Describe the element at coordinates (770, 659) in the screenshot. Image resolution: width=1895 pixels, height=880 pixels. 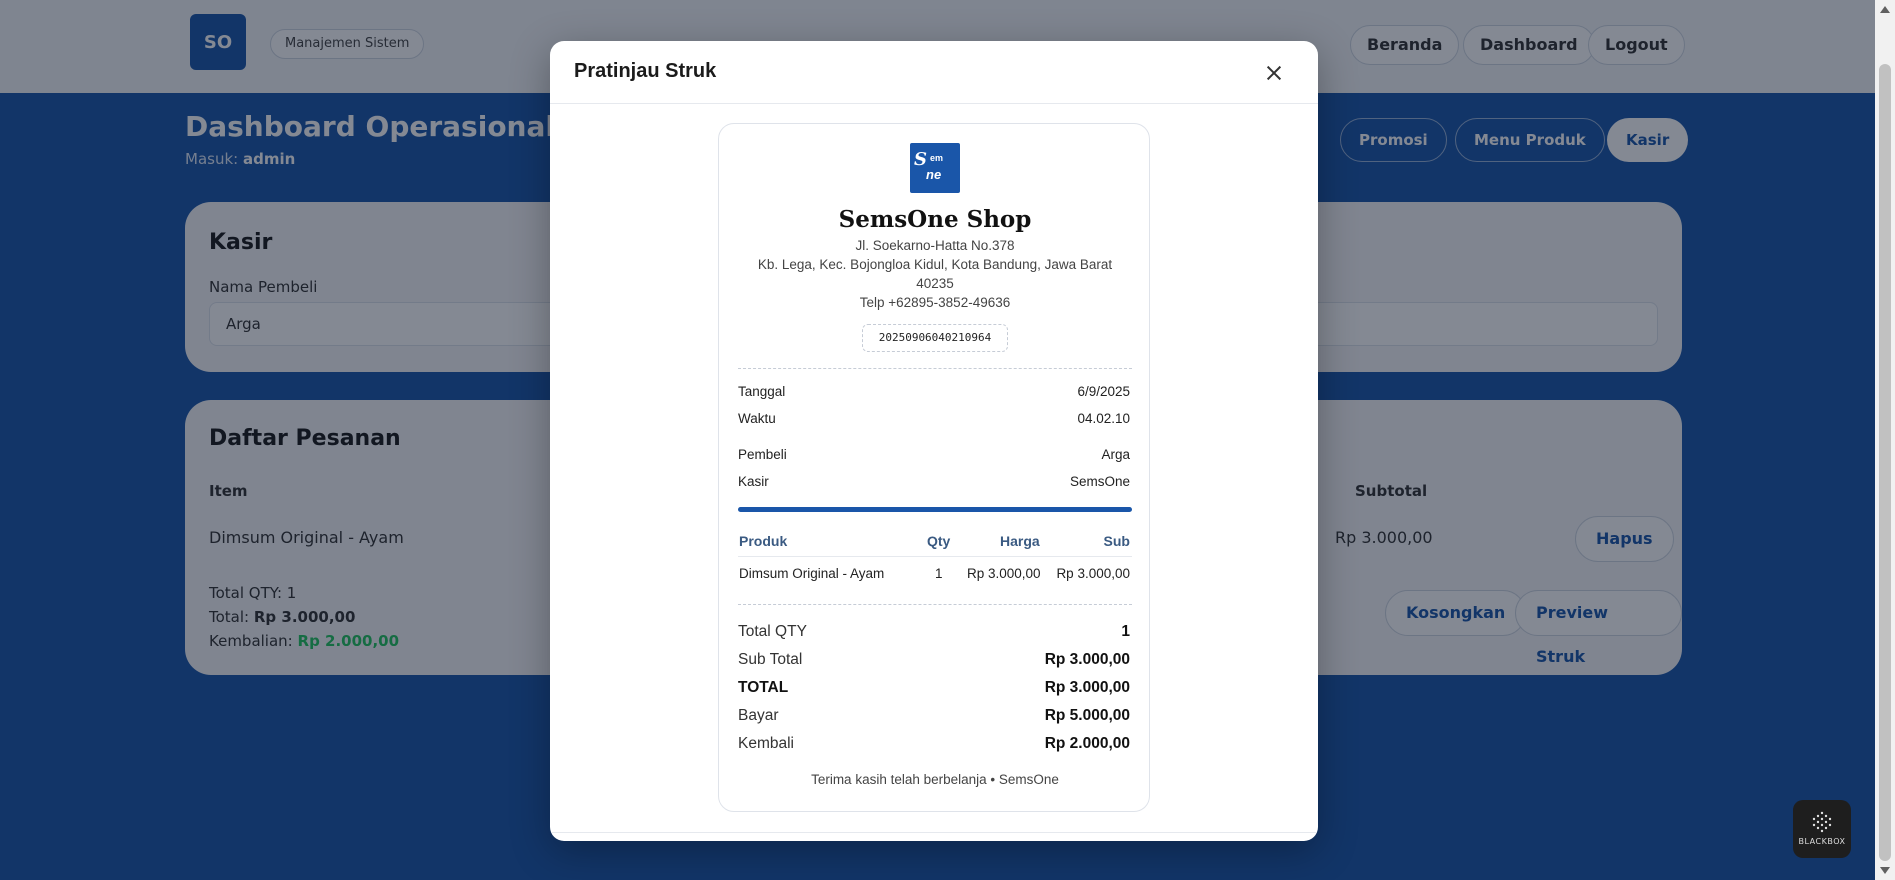
I see `subtotal-label: Sub Total` at that location.